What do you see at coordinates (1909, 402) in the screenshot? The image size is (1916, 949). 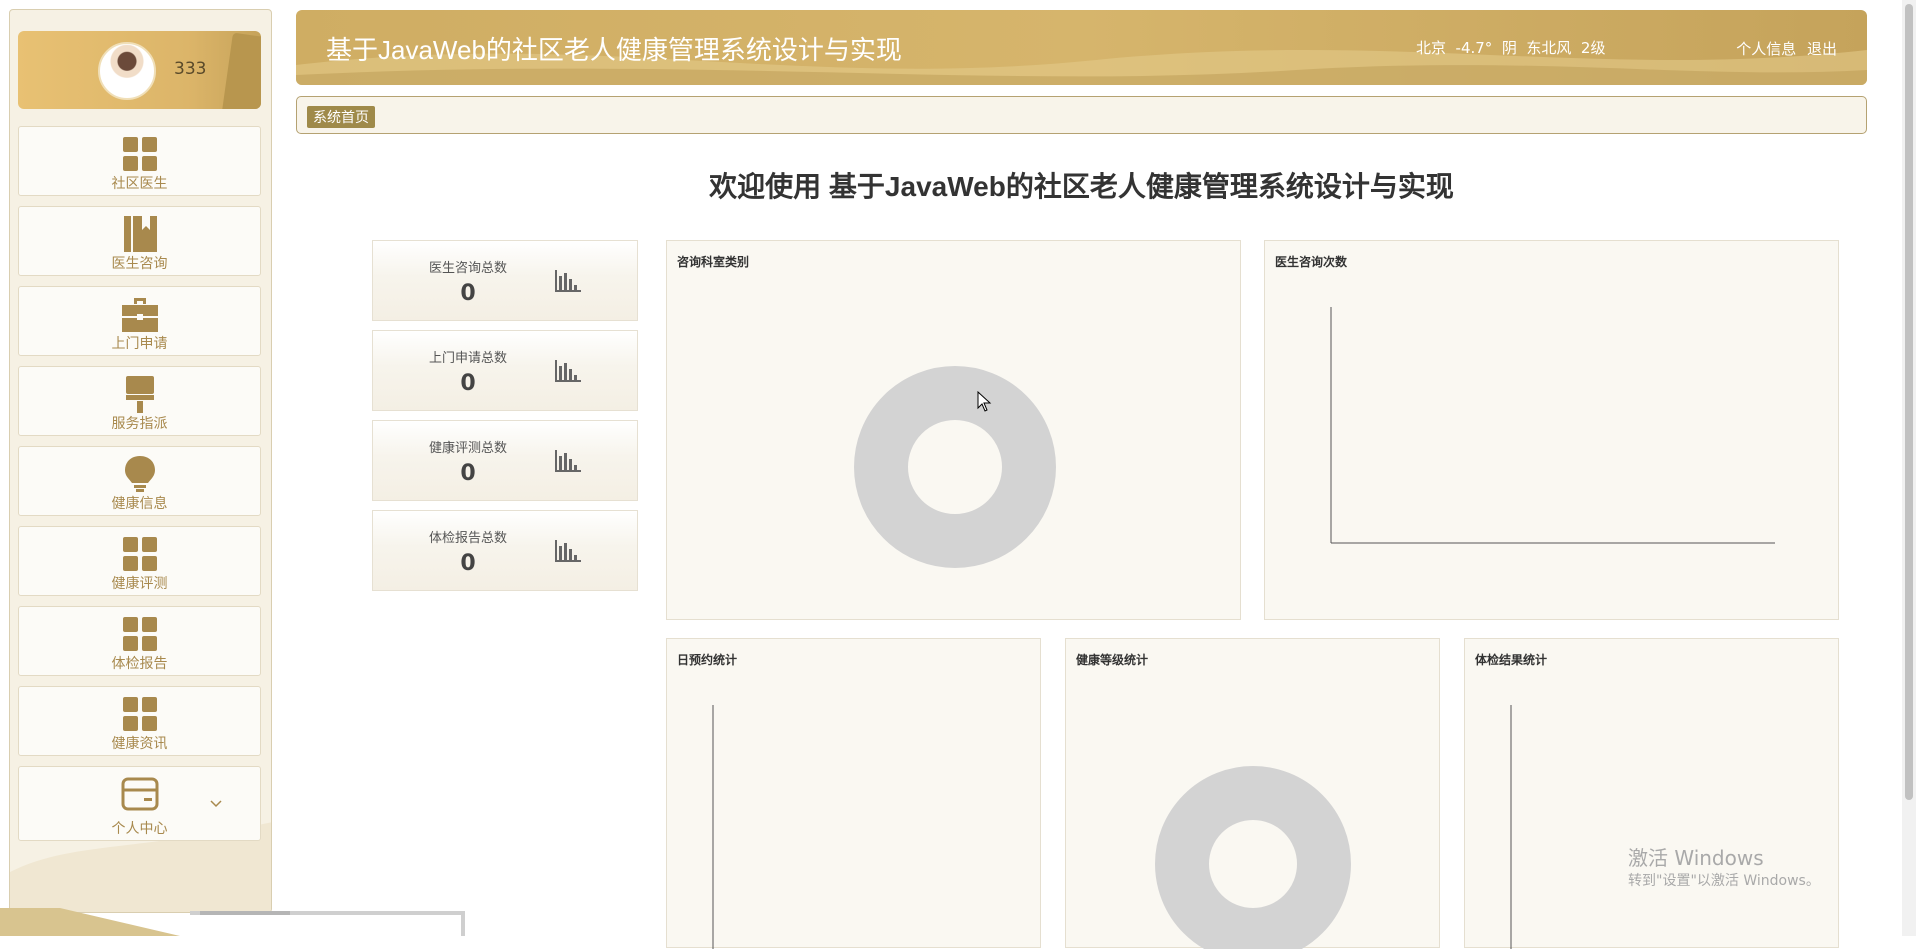 I see `scrollbar-thumb` at bounding box center [1909, 402].